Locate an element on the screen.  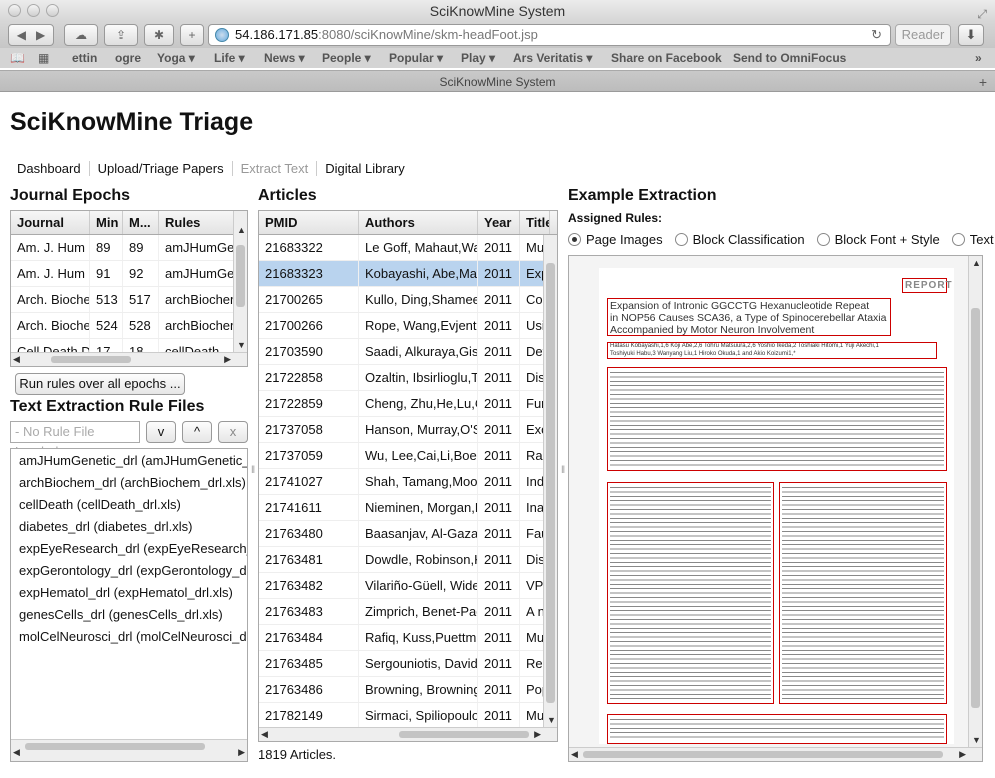
tab-title: SciKnowMine System is located at coordinates (497, 82).